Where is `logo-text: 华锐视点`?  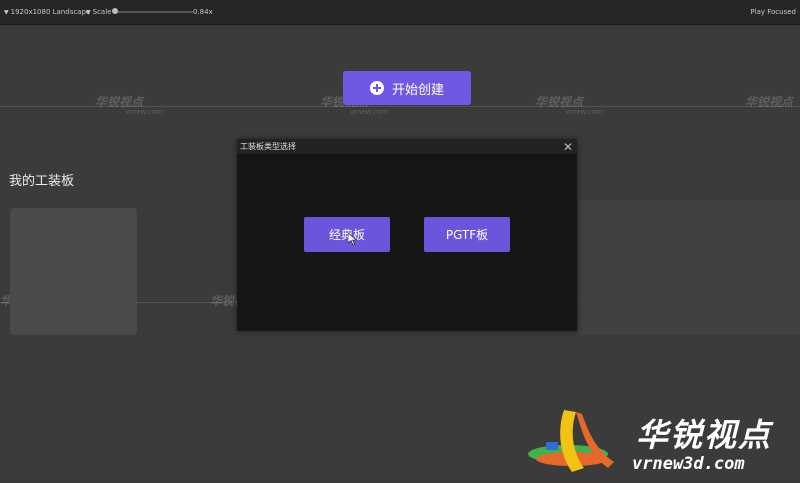 logo-text: 华锐视点 is located at coordinates (704, 435).